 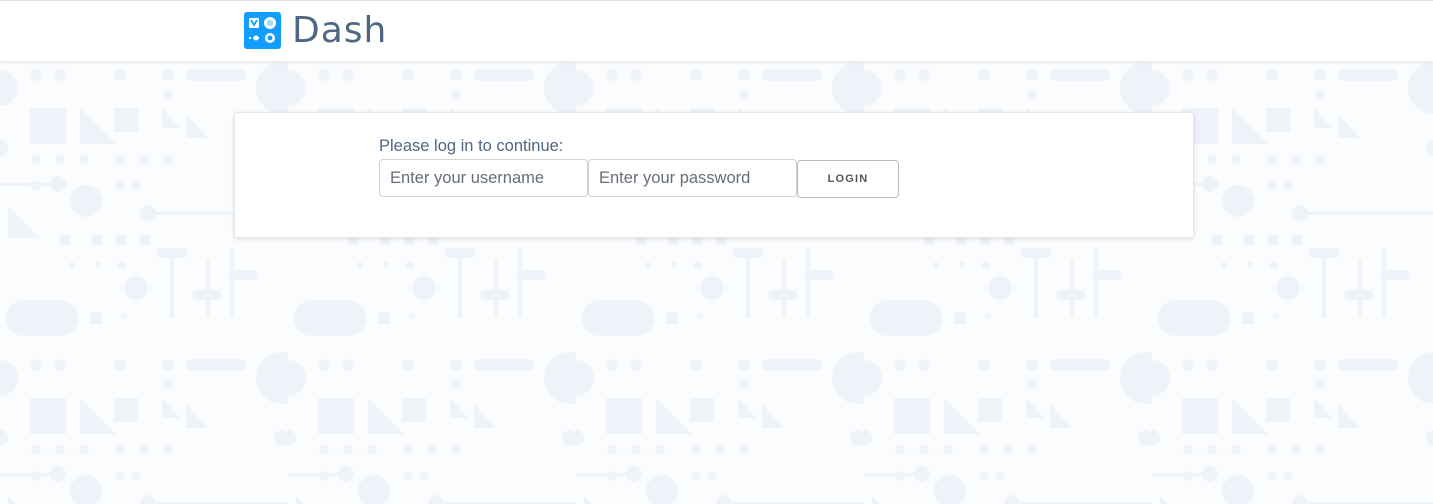 I want to click on login-form: LOGIN, so click(x=639, y=178).